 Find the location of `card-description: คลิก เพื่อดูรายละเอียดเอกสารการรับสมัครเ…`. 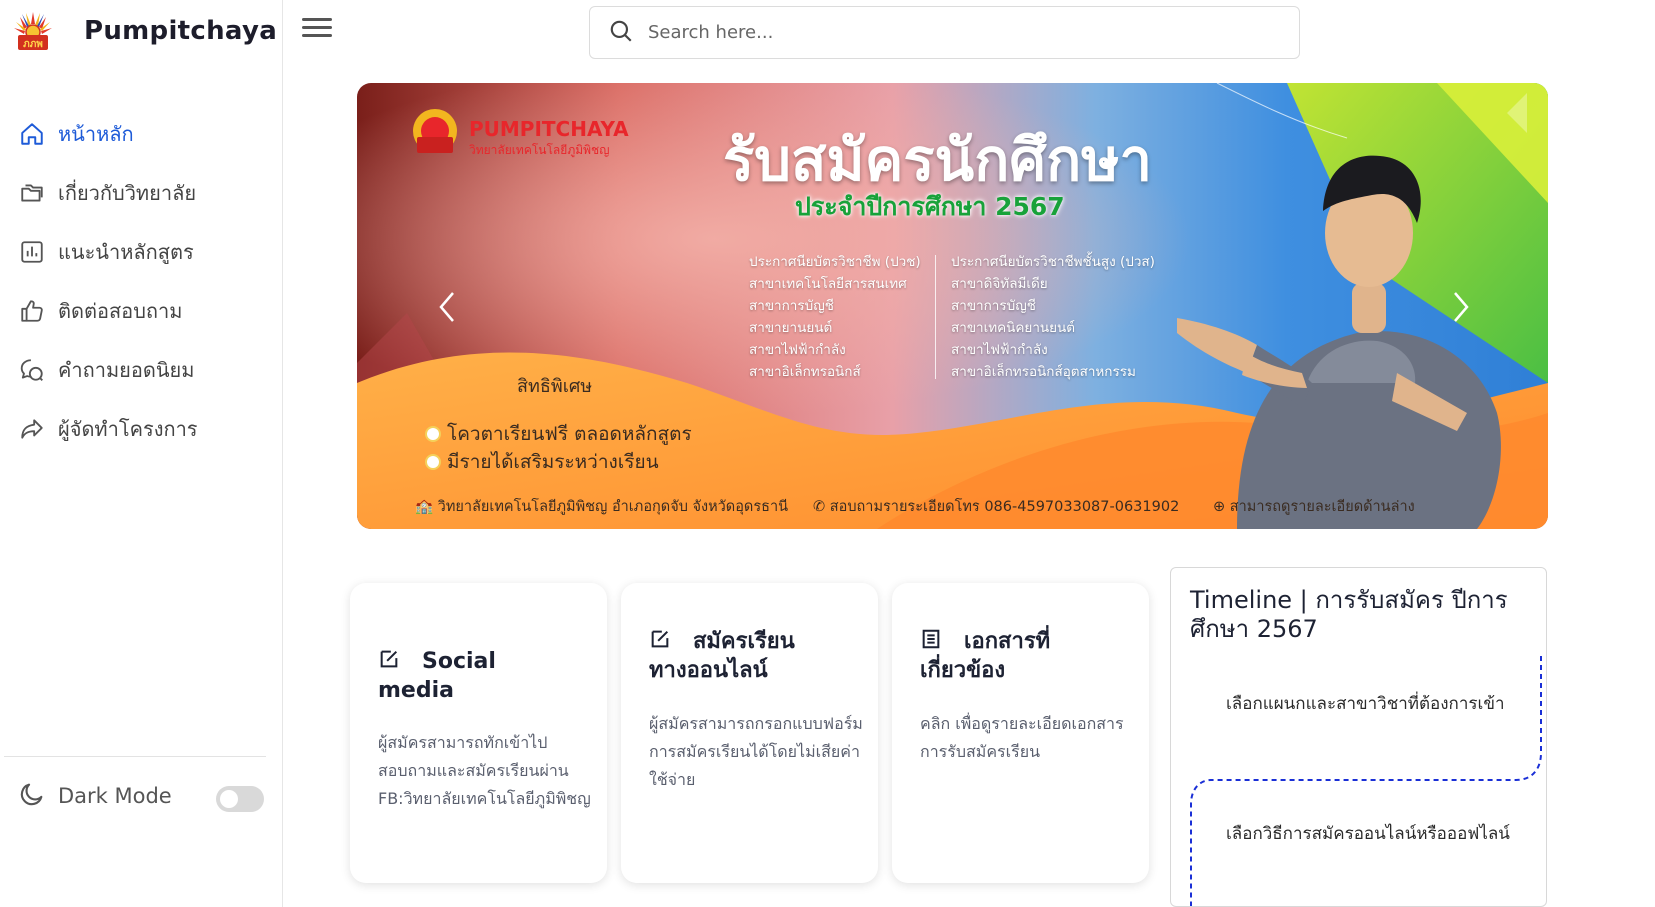

card-description: คลิก เพื่อดูรายละเอียดเอกสารการรับสมัครเ… is located at coordinates (1022, 737).